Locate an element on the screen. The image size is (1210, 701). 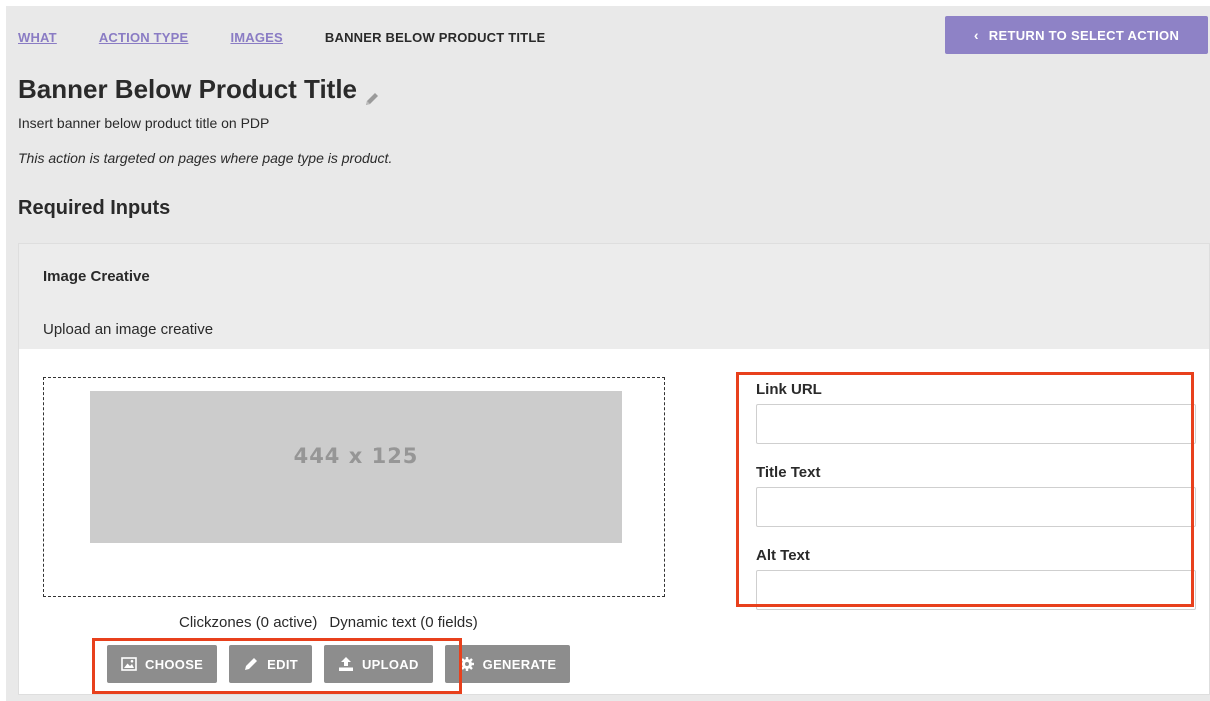
required-inputs-heading: Required Inputs is located at coordinates (94, 208).